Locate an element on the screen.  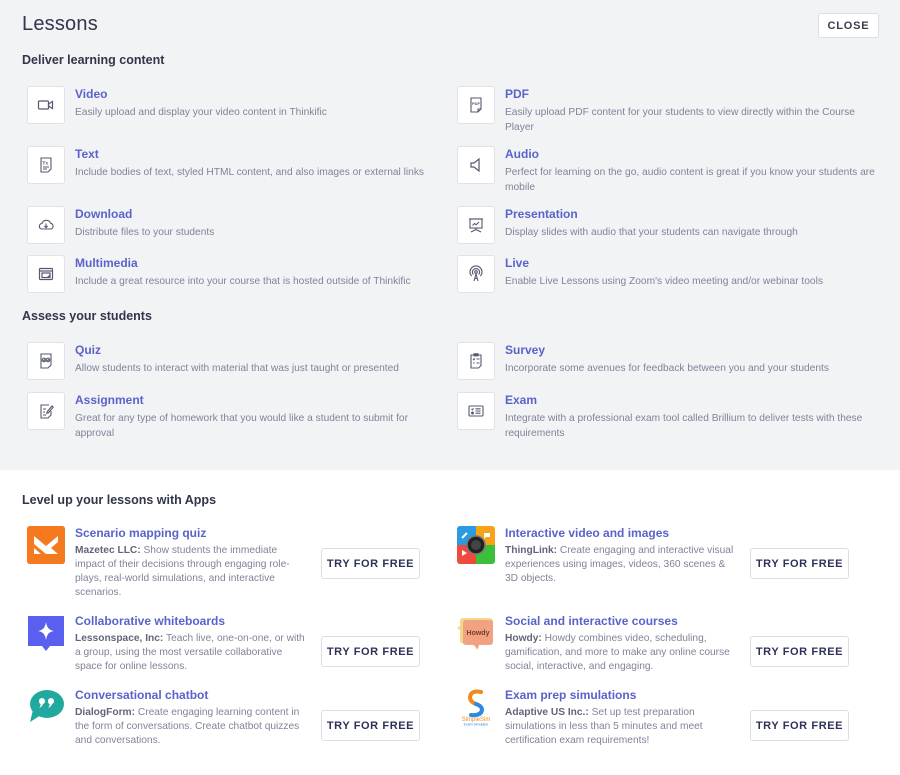
text-document-icon: Tx is located at coordinates (46, 165).